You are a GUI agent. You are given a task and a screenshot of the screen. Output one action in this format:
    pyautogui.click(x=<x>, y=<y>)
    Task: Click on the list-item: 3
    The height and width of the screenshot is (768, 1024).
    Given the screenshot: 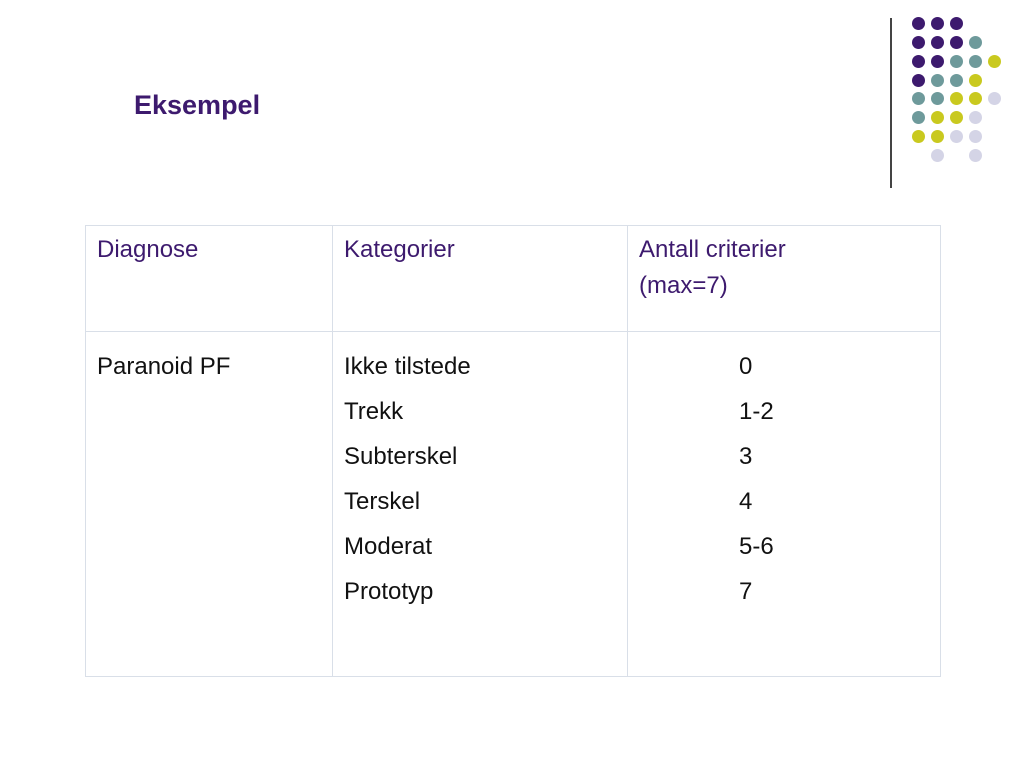 What is the action you would take?
    pyautogui.click(x=746, y=456)
    